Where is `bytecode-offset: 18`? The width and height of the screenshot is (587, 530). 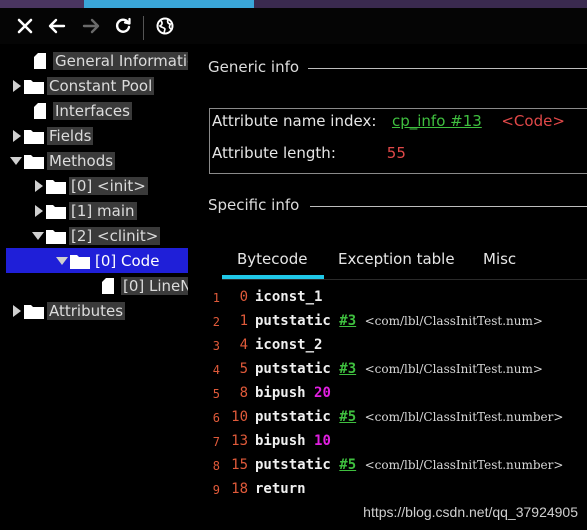
bytecode-offset: 18 is located at coordinates (239, 489).